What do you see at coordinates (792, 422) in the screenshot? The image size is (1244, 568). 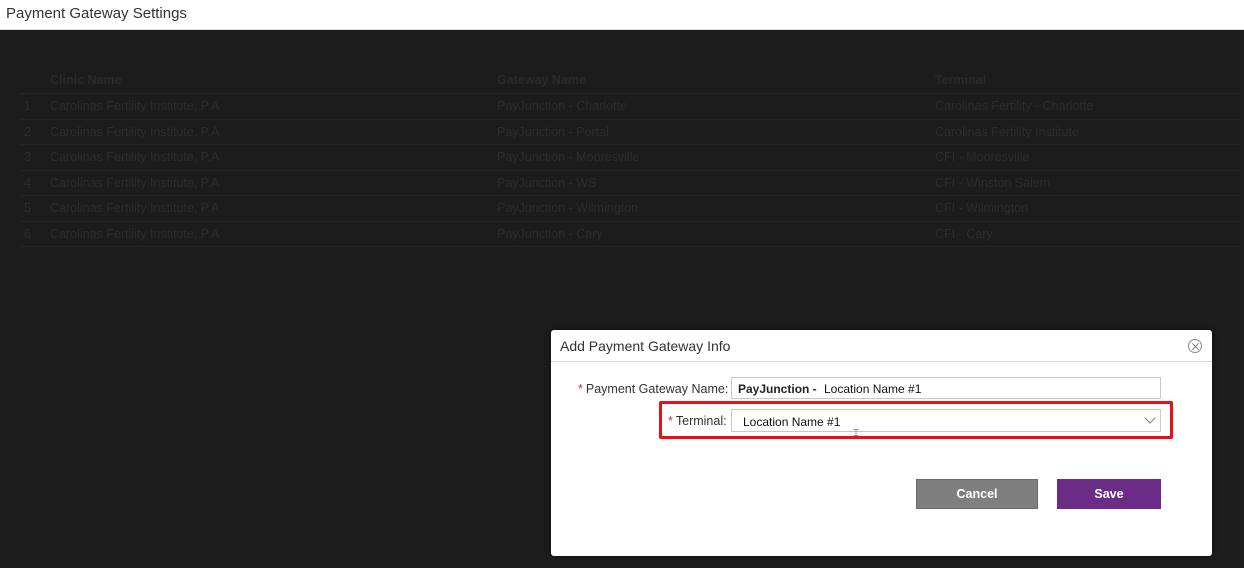 I see `terminal-selected-value: Location Name #1` at bounding box center [792, 422].